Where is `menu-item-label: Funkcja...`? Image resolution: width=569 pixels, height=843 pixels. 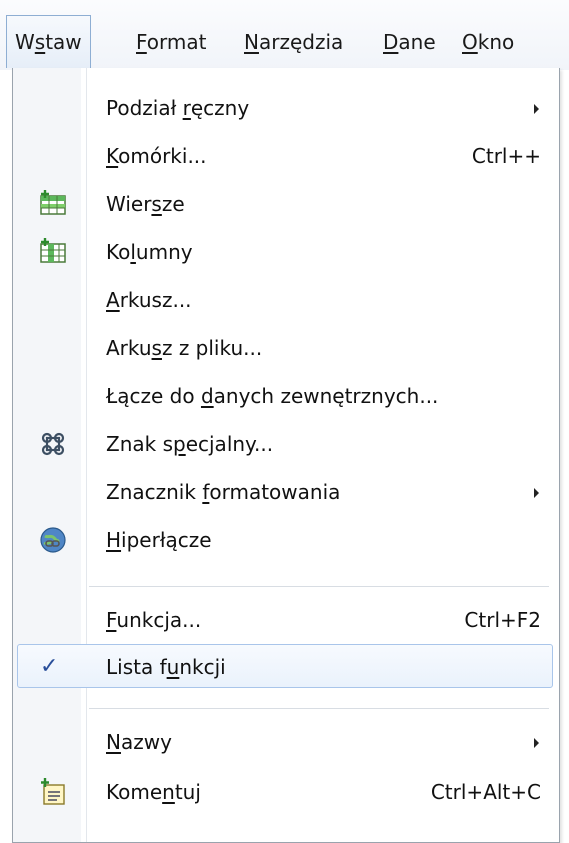
menu-item-label: Funkcja... is located at coordinates (154, 620).